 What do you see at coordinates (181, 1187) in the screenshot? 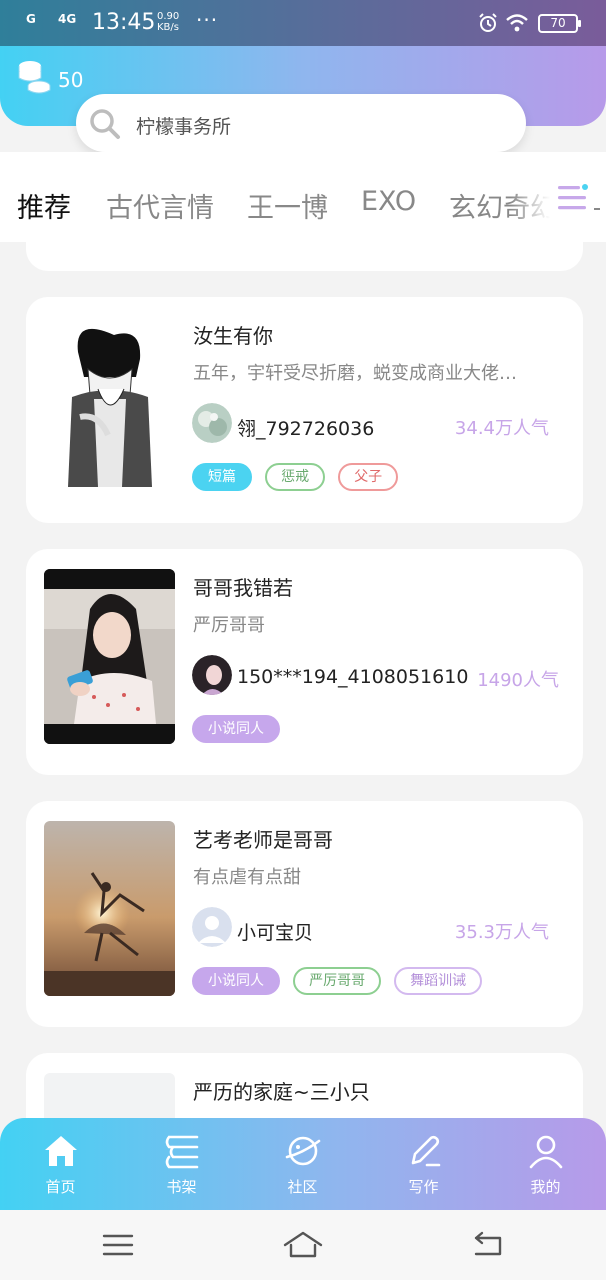
I see `nav-bookshelf-label: 书架` at bounding box center [181, 1187].